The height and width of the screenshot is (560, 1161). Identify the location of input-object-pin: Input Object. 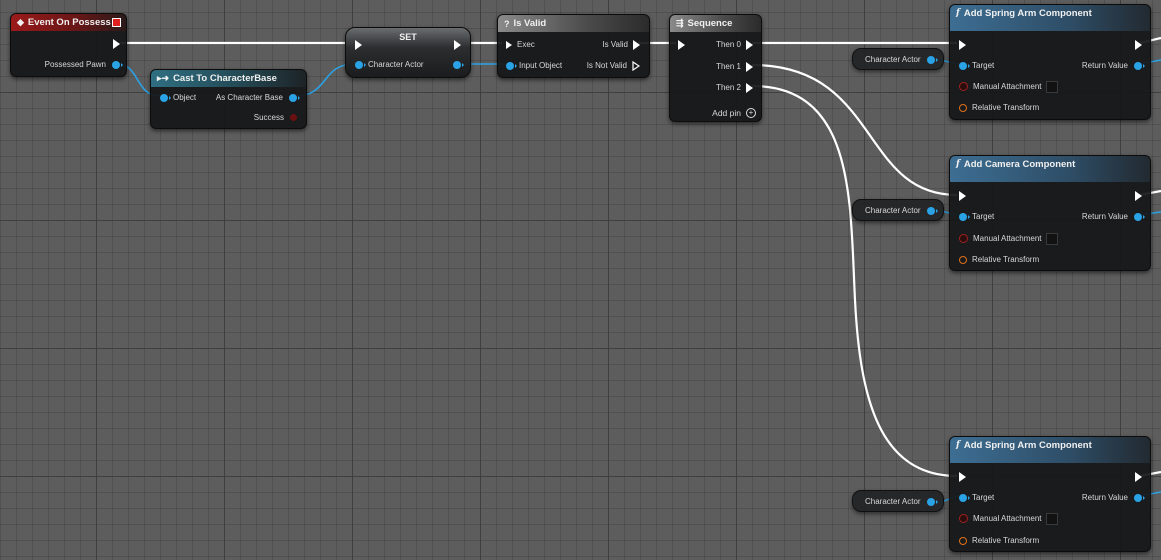
(534, 65).